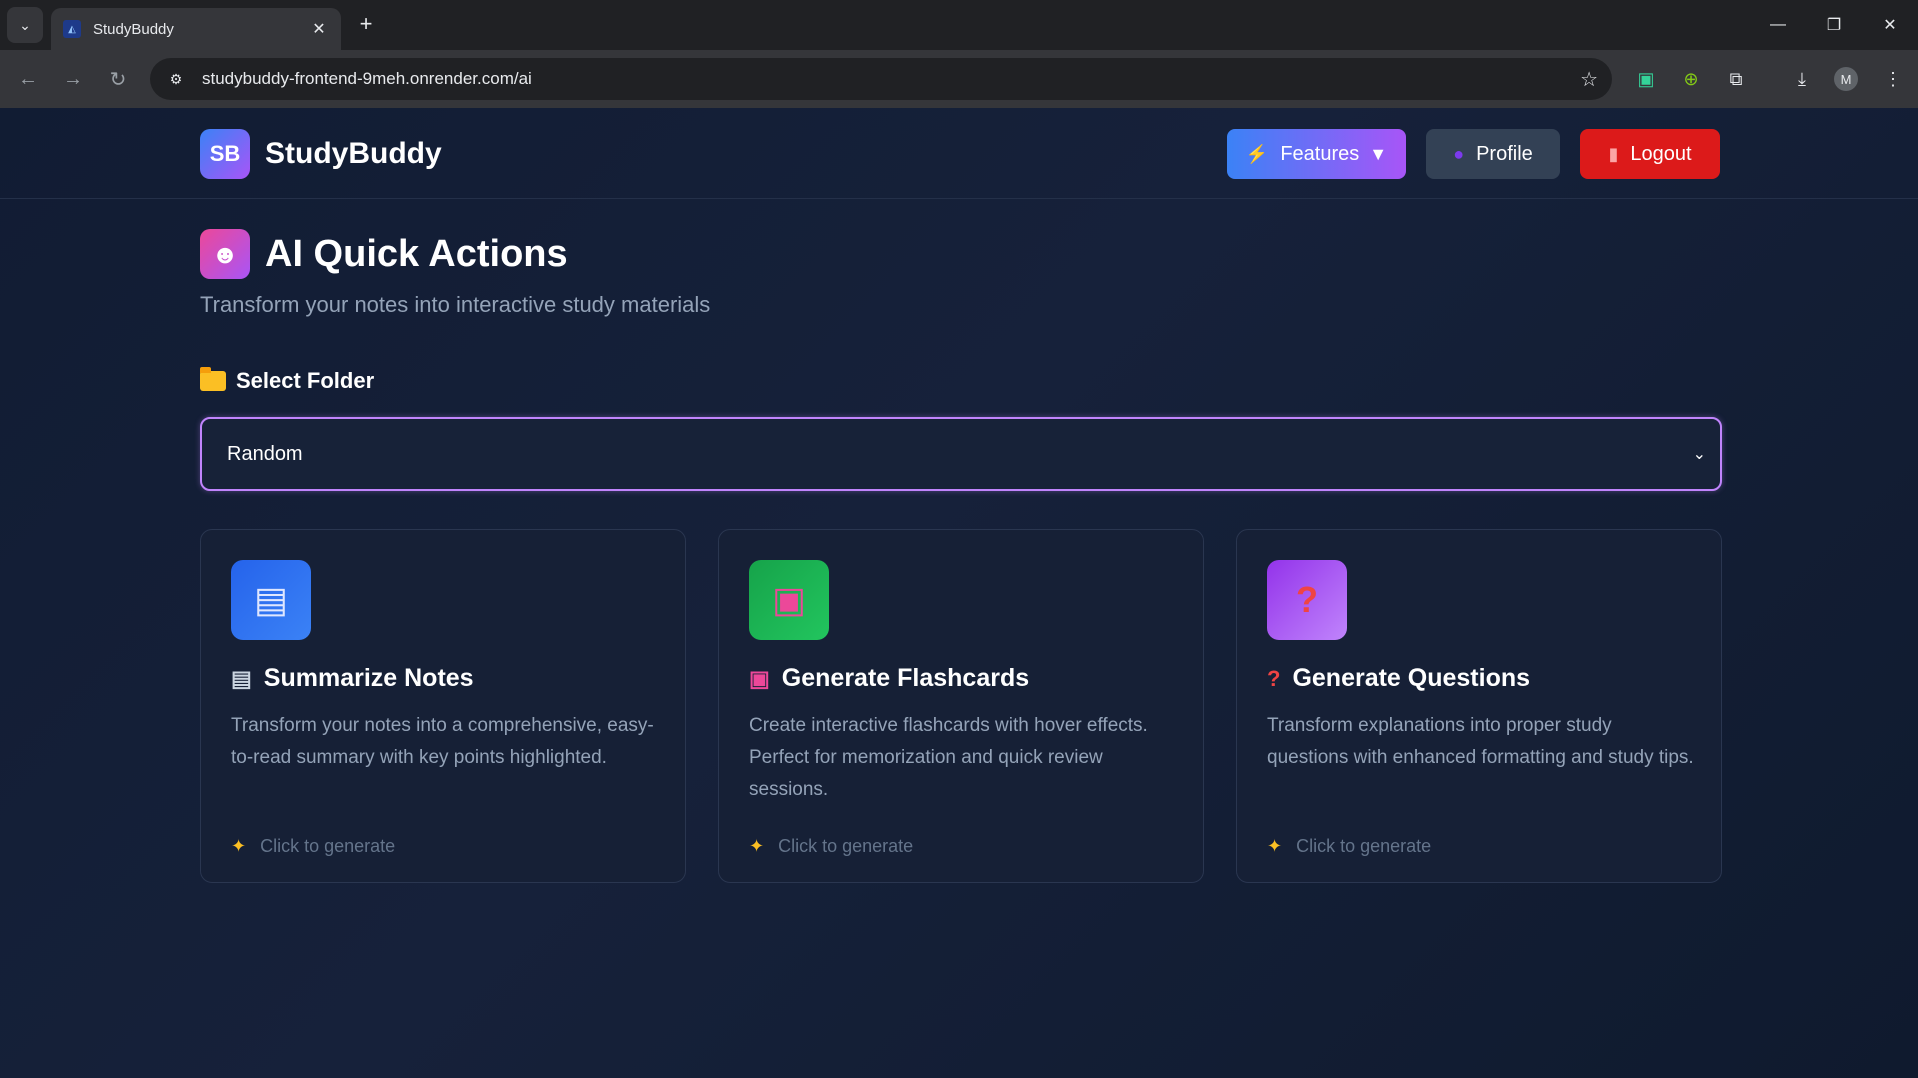 Image resolution: width=1918 pixels, height=1078 pixels. Describe the element at coordinates (759, 678) in the screenshot. I see `flashcard-small-icon: ▣` at that location.